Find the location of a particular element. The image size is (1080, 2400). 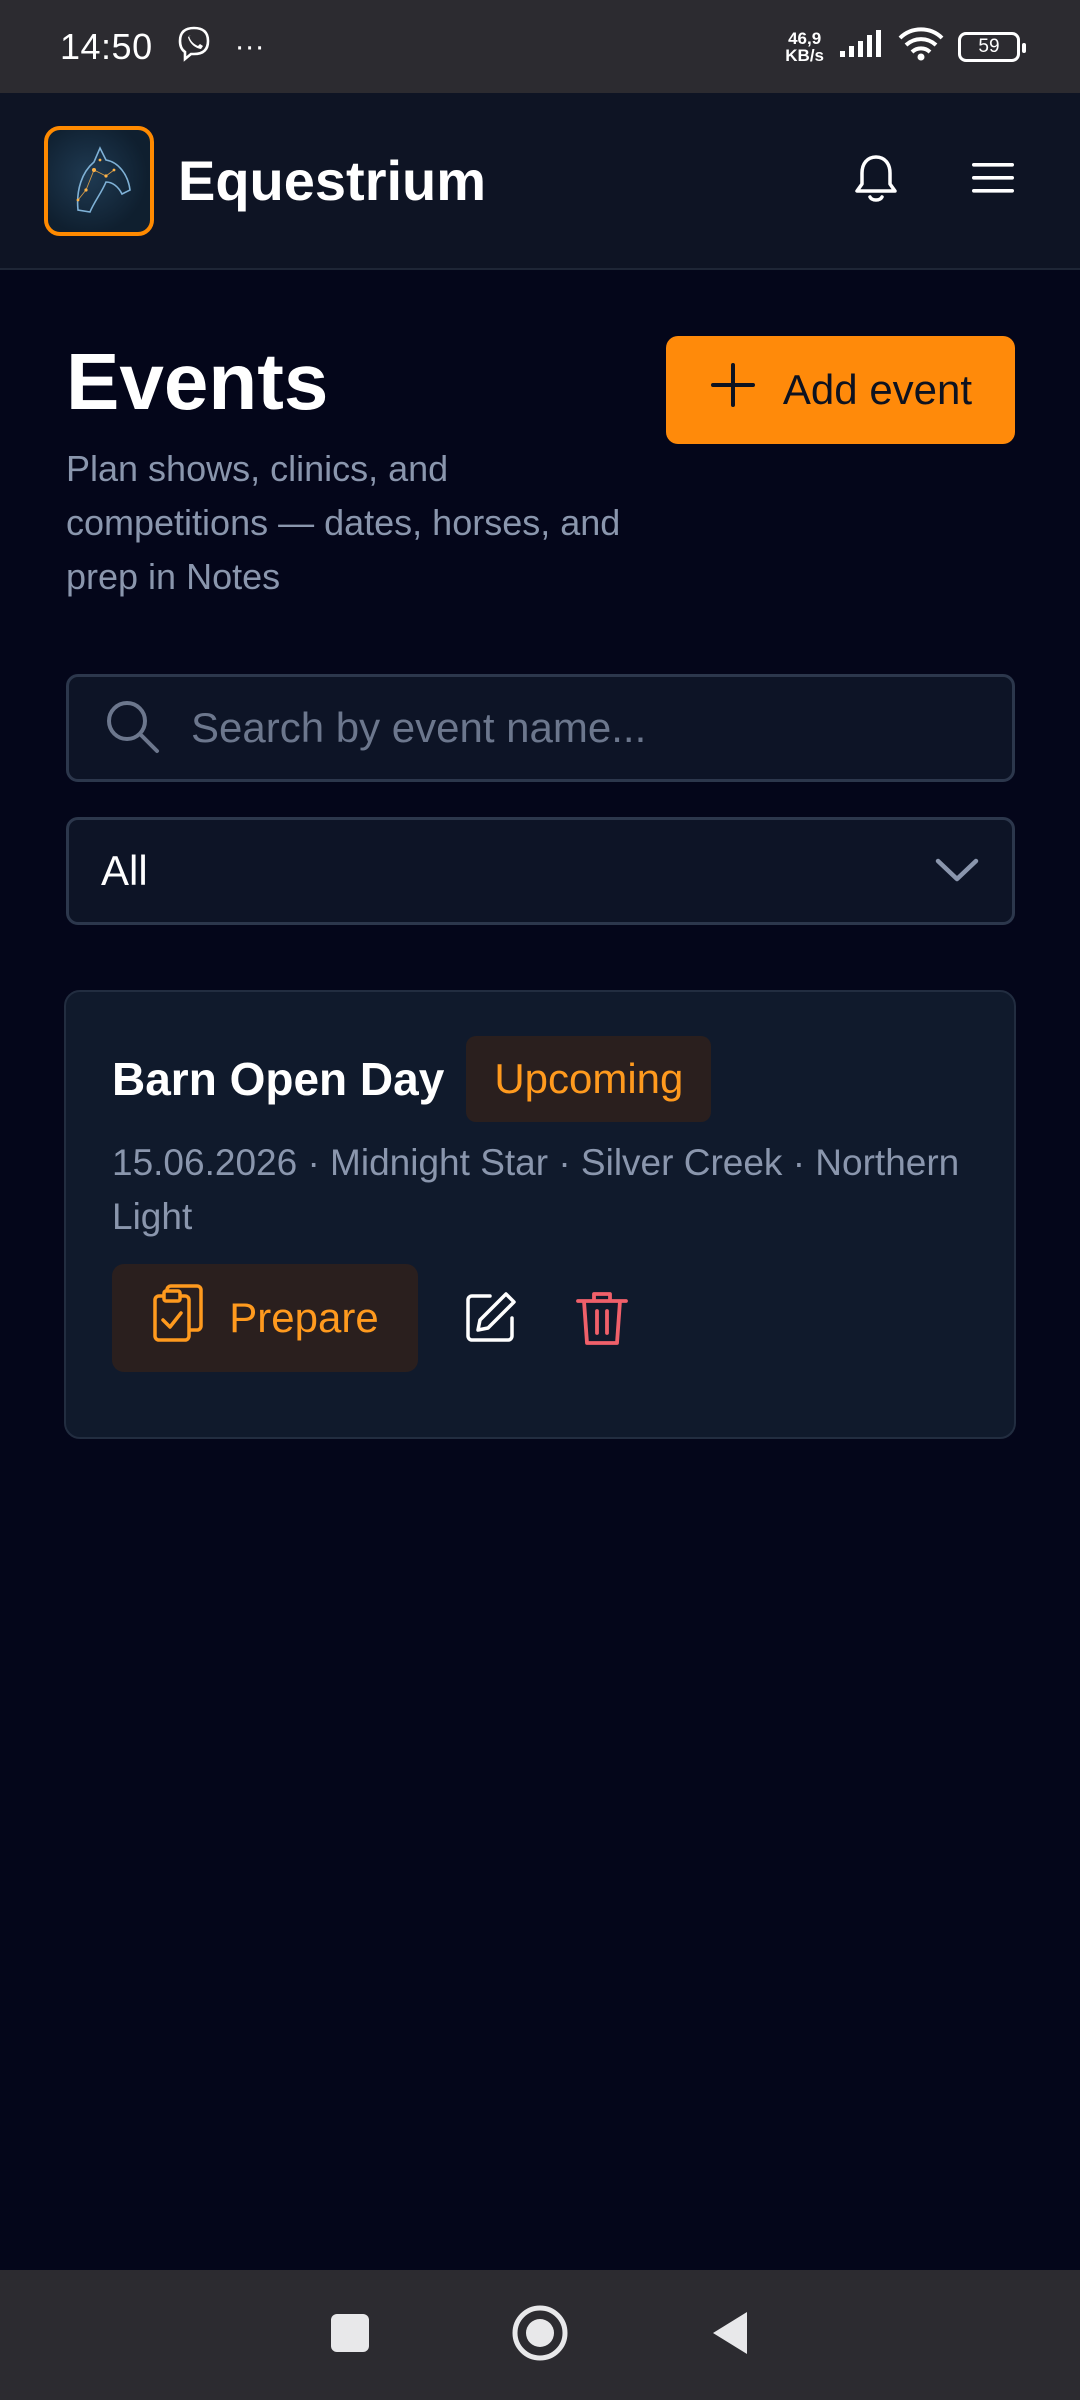

add-event-label: Add event is located at coordinates (877, 389).